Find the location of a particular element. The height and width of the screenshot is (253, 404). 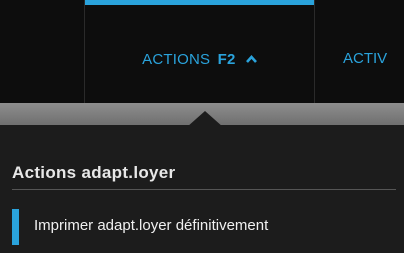

chevron-up-icon is located at coordinates (251, 58).